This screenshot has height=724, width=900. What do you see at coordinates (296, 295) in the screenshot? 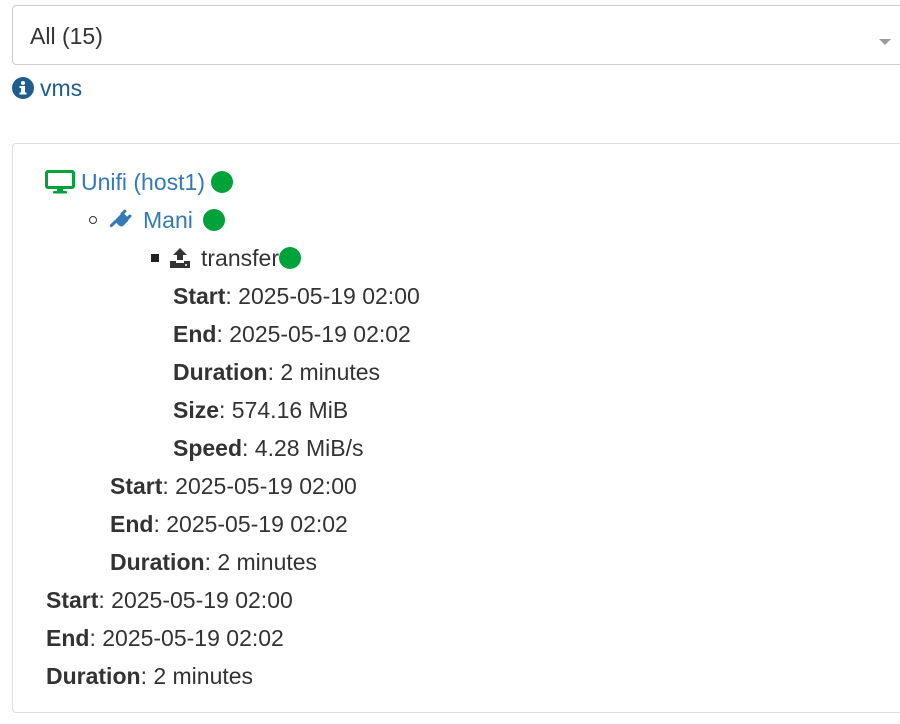
I see `task-detail-start: Start: 2025-05-19 02:00` at bounding box center [296, 295].